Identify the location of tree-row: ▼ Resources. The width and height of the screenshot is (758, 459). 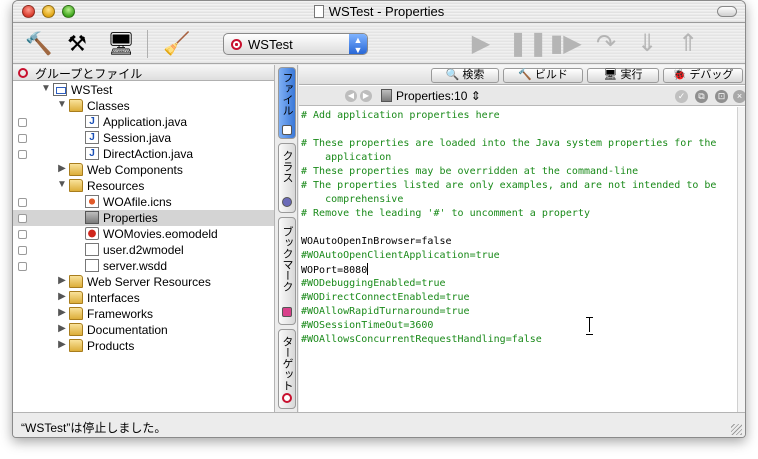
(143, 186).